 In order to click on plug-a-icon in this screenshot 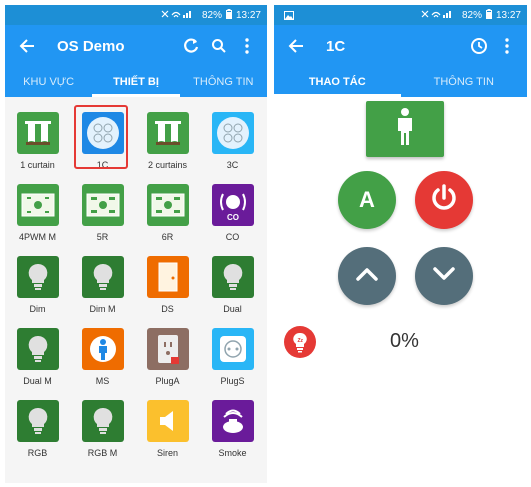, I will do `click(167, 349)`.